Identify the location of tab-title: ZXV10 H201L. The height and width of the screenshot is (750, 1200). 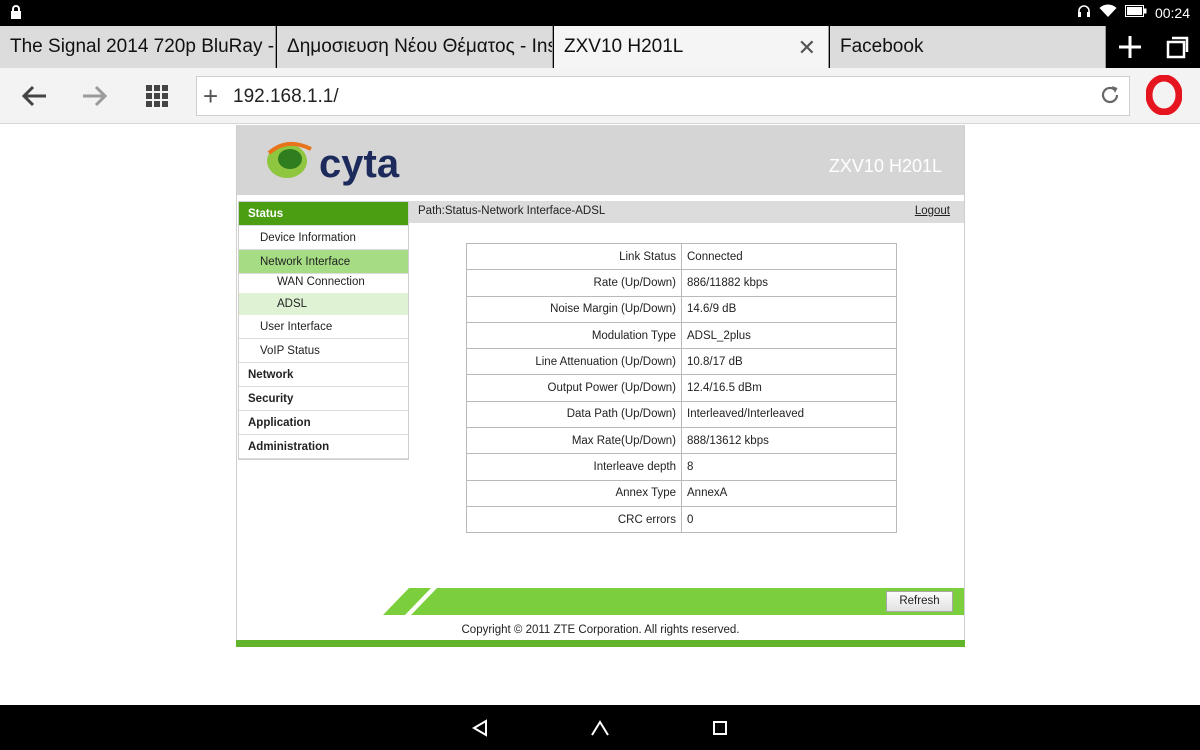
(624, 46).